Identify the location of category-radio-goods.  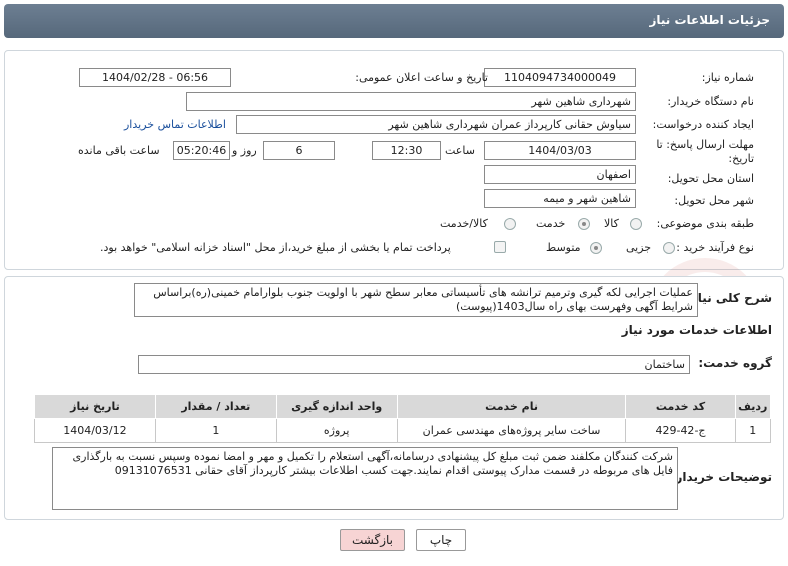
(636, 224).